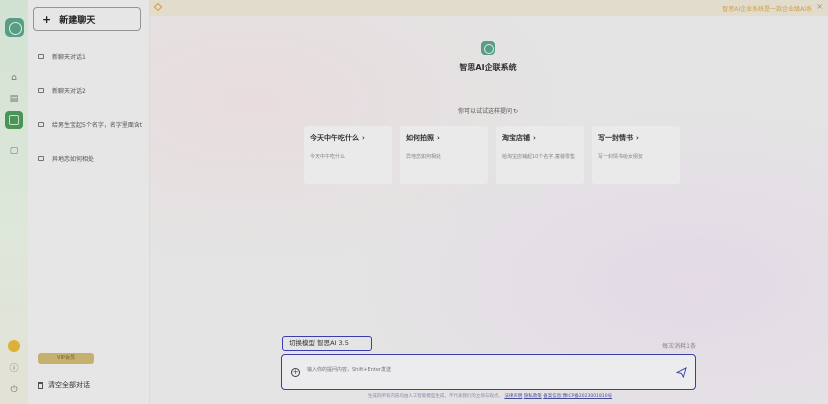 This screenshot has height=404, width=828. What do you see at coordinates (328, 157) in the screenshot?
I see `card-desc: 今天中午吃什么` at bounding box center [328, 157].